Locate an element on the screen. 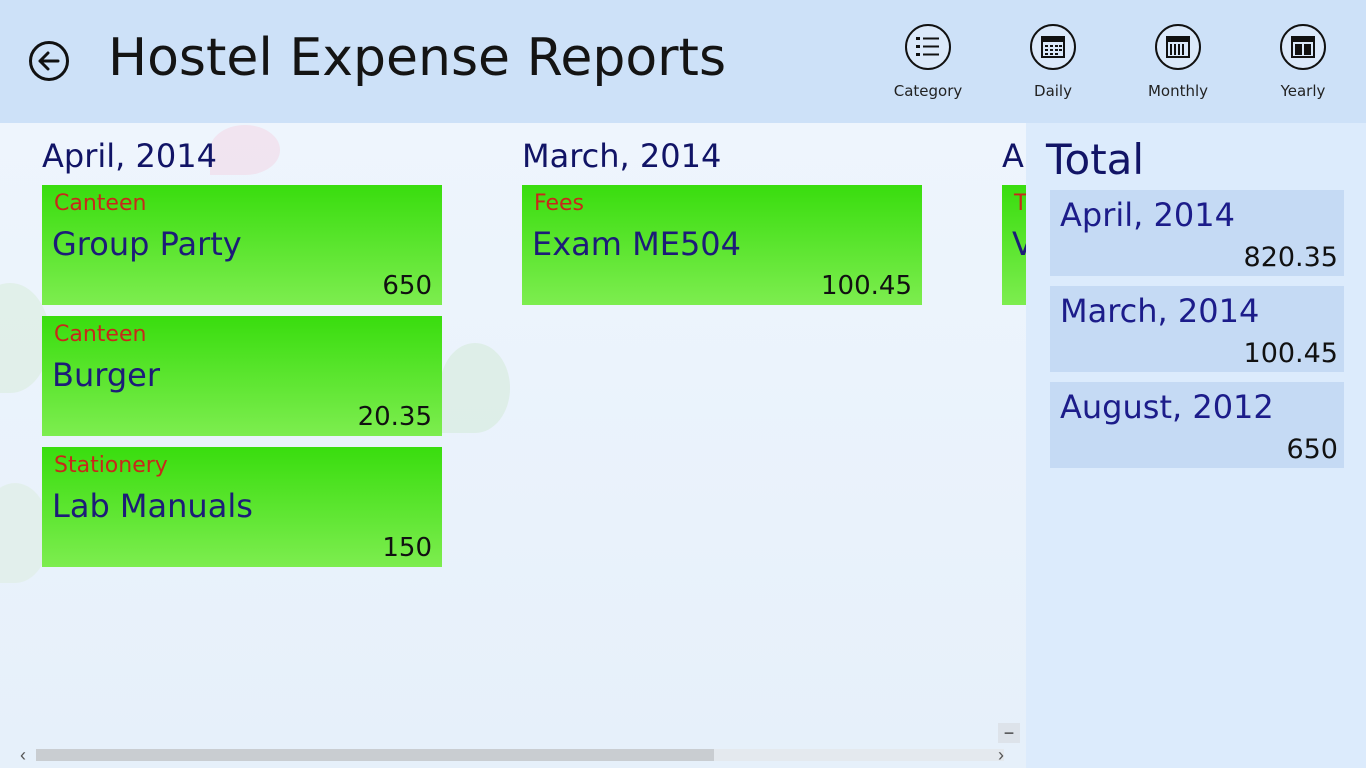  expense-tile: Fees Exam ME504 100.45 is located at coordinates (722, 245).